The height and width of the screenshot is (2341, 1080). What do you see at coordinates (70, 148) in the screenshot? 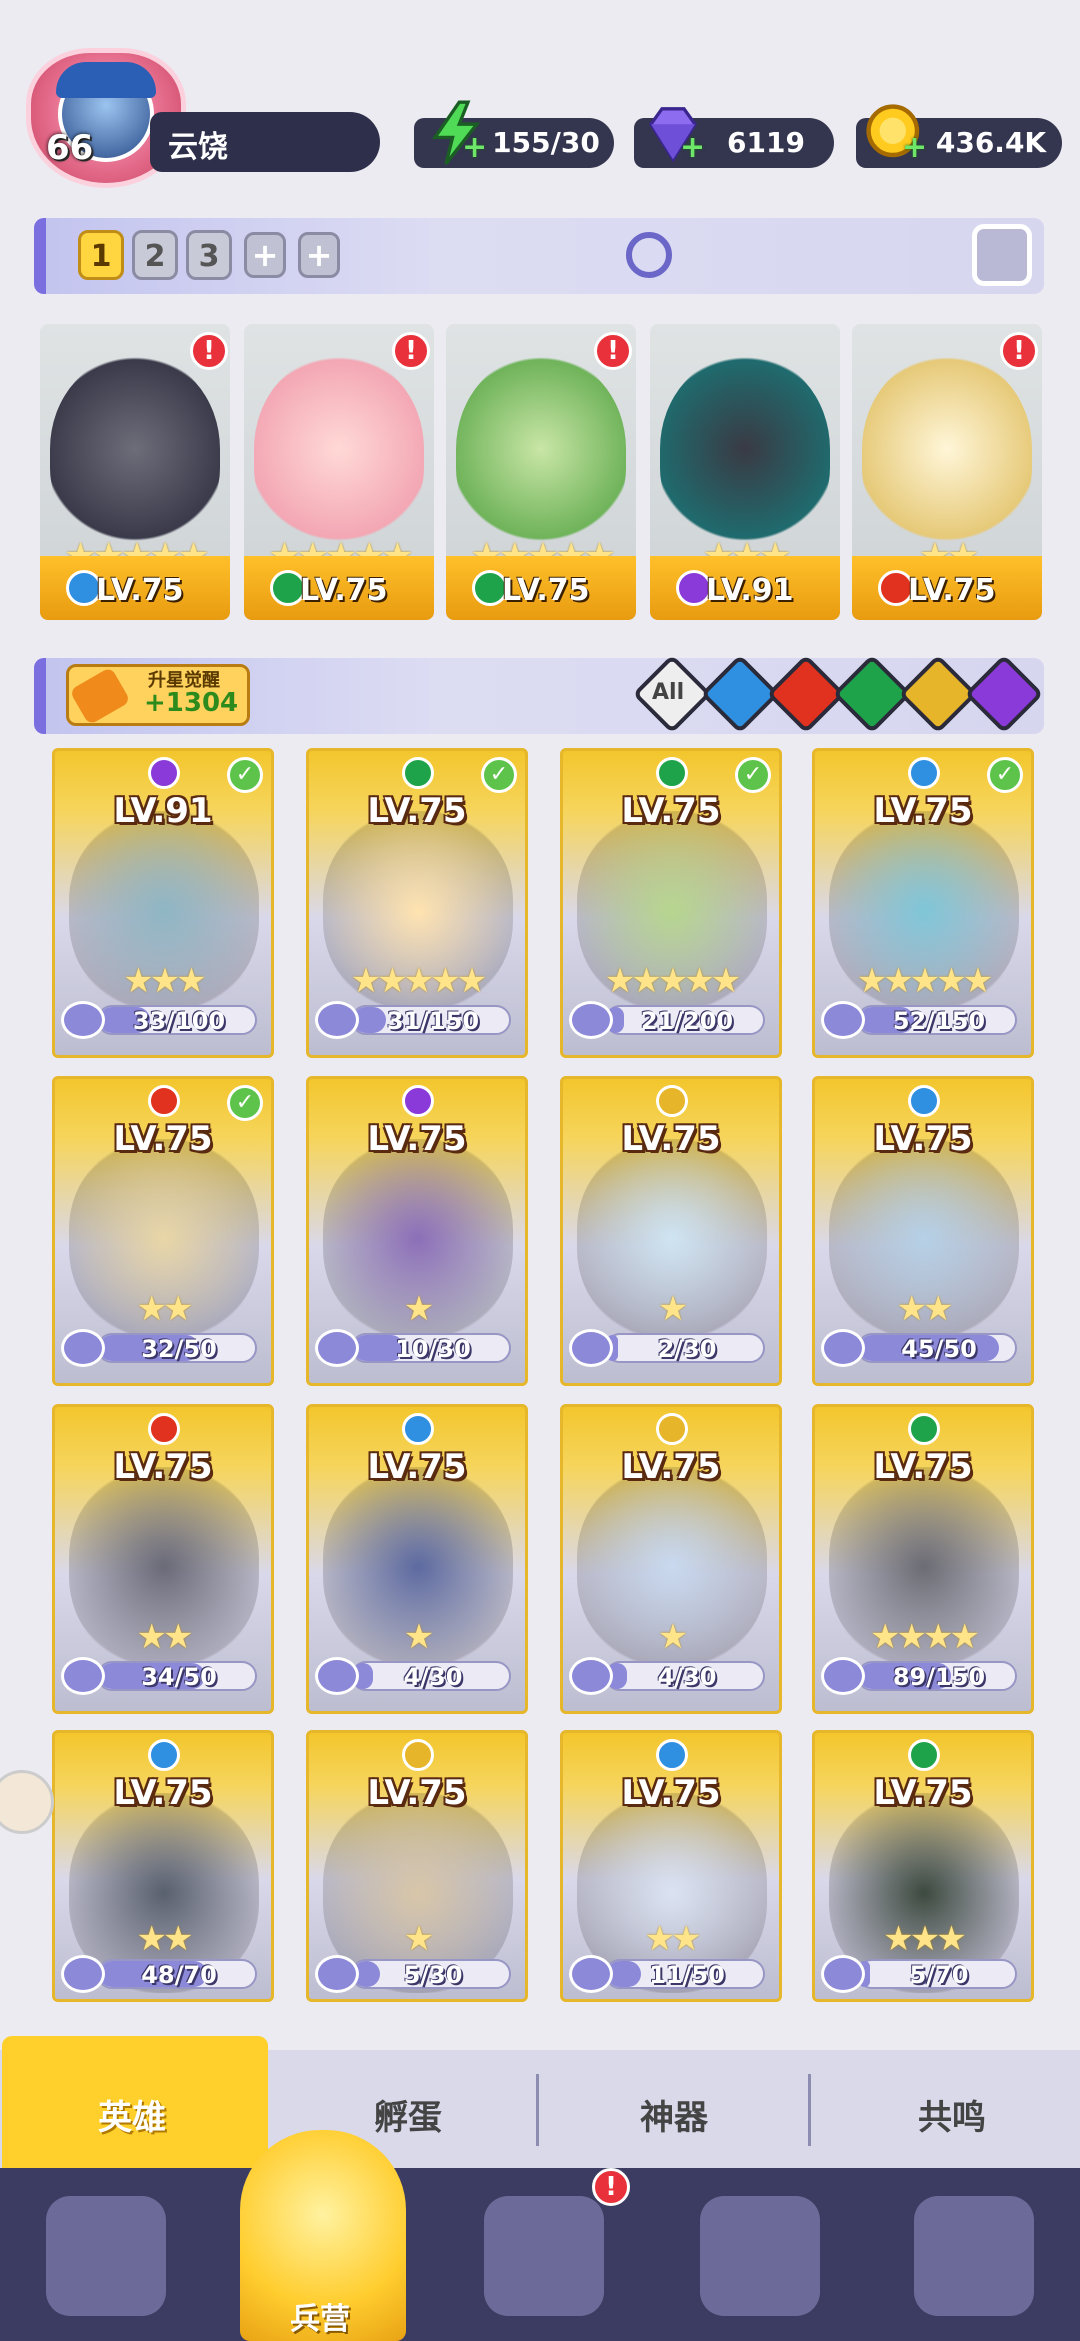
I see `player-level: 66` at bounding box center [70, 148].